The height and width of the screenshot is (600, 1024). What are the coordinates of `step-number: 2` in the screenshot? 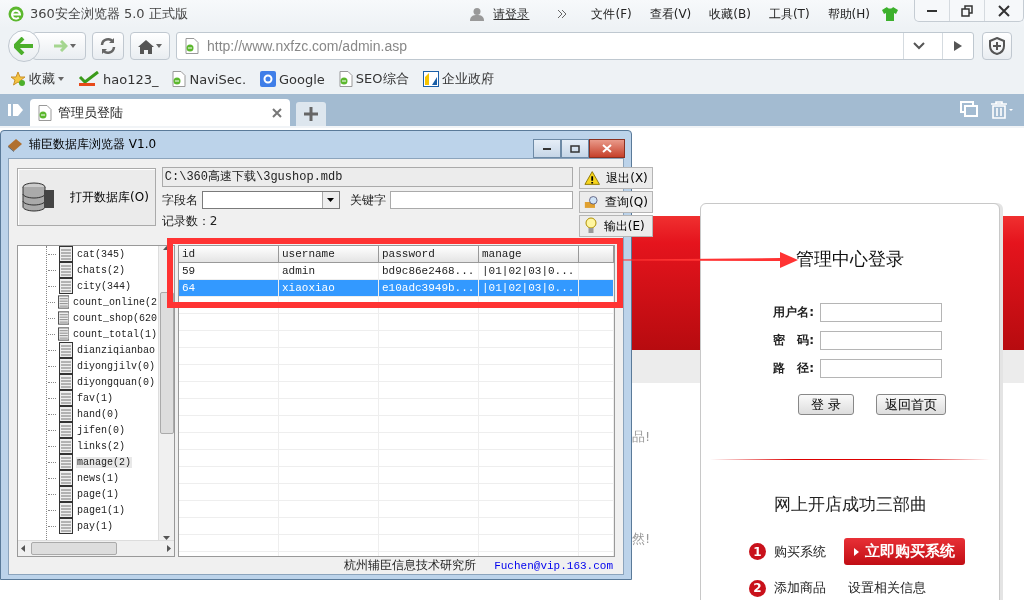 It's located at (757, 588).